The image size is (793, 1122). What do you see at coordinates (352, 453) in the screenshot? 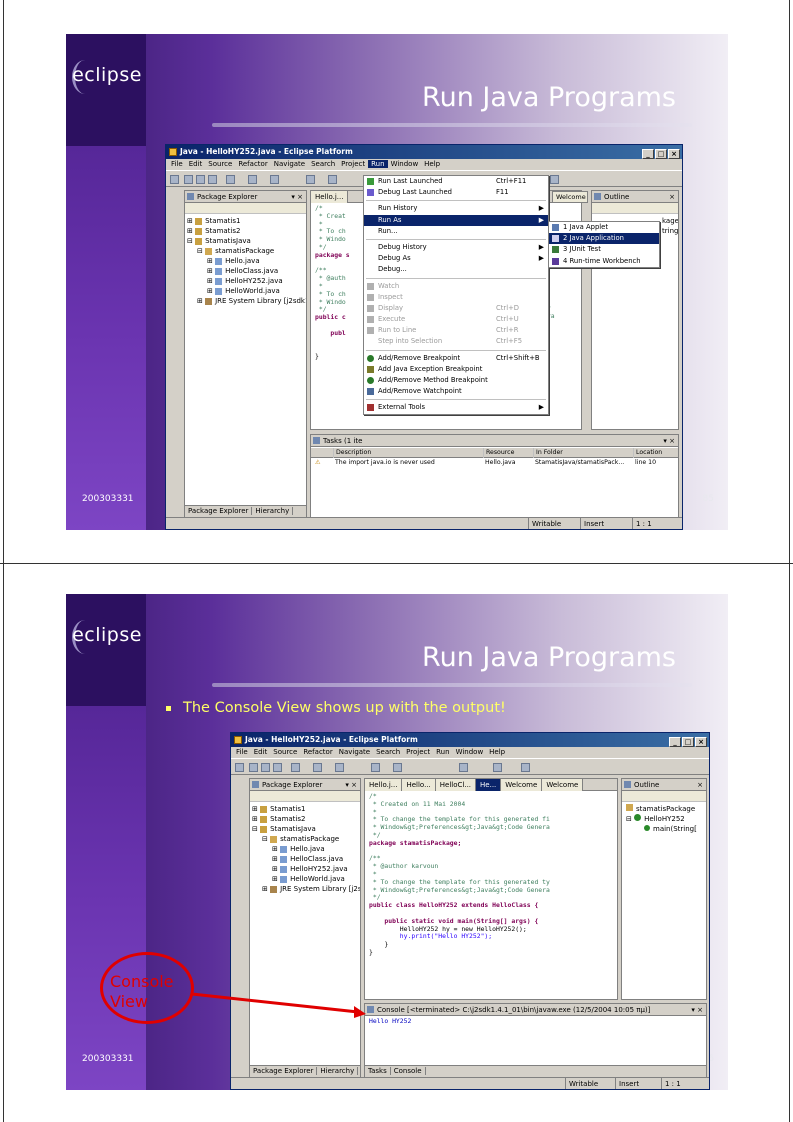
I see `column-header: Description` at bounding box center [352, 453].